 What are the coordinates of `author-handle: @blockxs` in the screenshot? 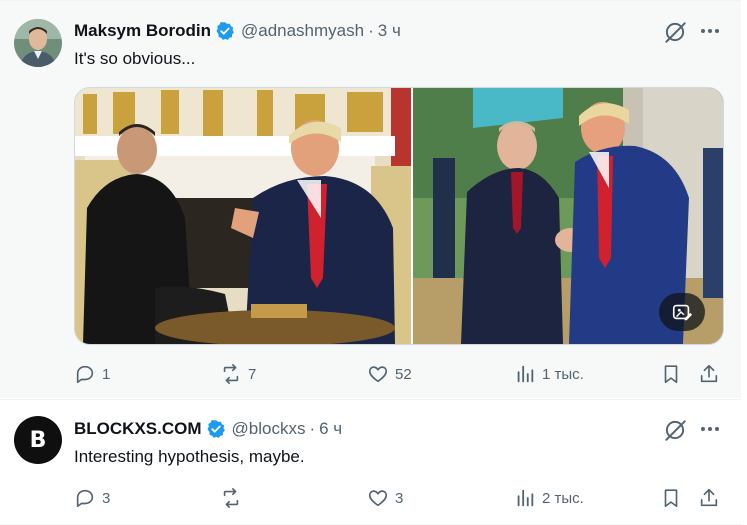 It's located at (269, 429).